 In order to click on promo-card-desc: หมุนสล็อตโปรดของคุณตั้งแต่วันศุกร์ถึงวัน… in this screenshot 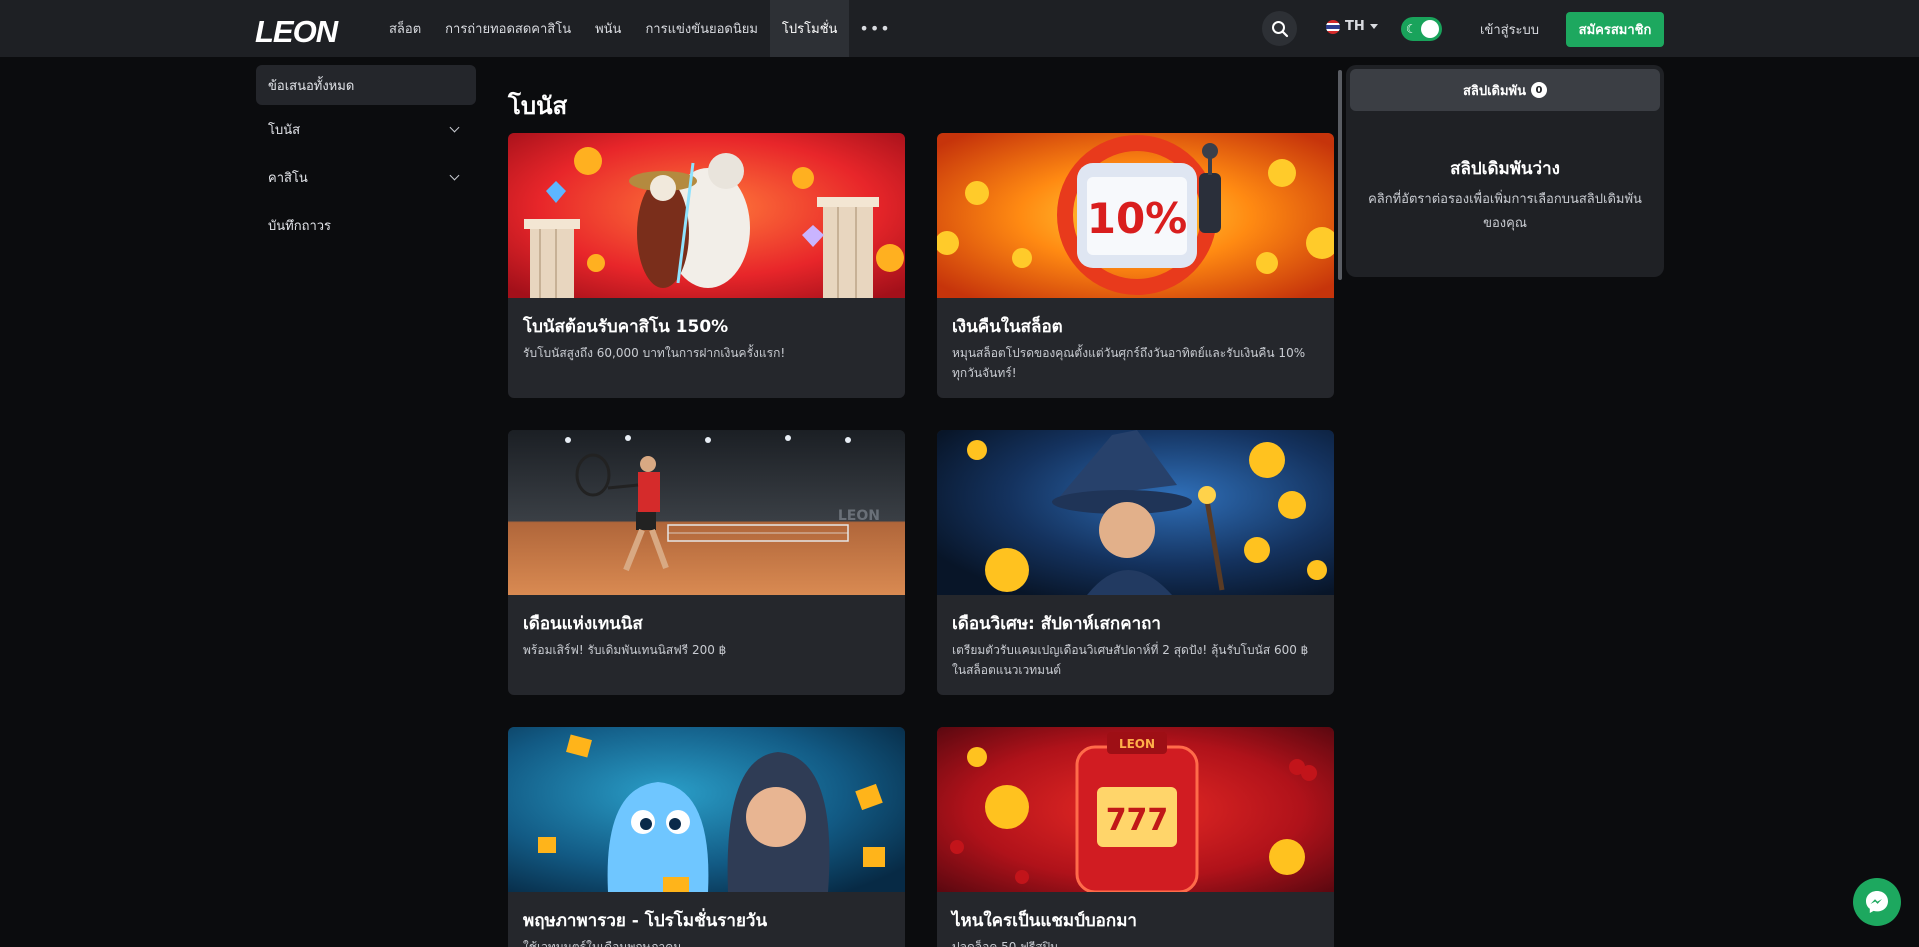, I will do `click(1129, 363)`.